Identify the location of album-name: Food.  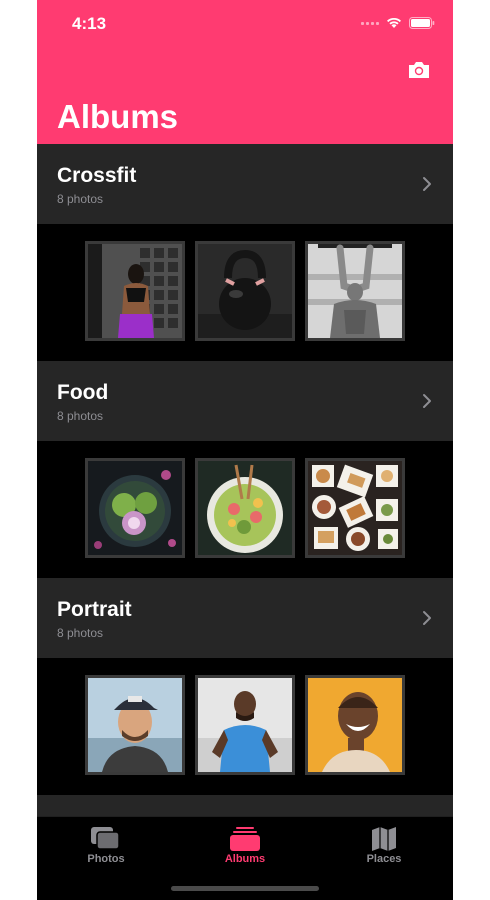
(83, 392).